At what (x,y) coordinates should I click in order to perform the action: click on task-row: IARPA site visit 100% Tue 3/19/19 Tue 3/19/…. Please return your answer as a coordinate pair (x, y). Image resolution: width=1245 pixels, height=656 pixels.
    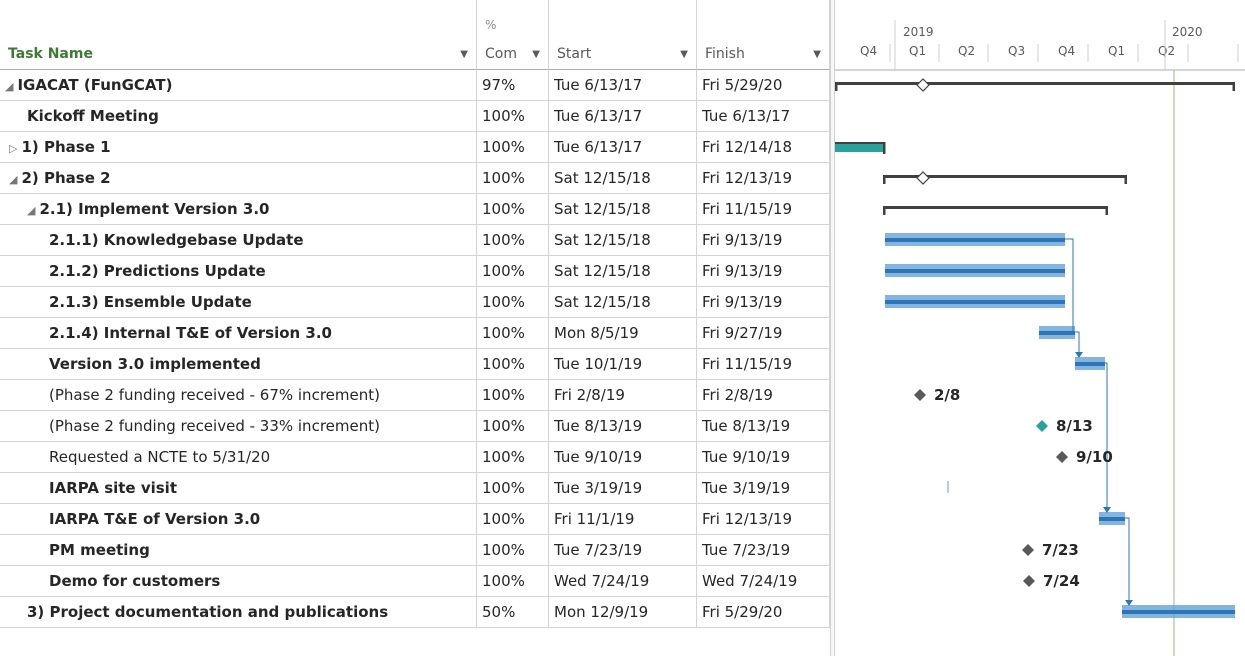
    Looking at the image, I should click on (415, 488).